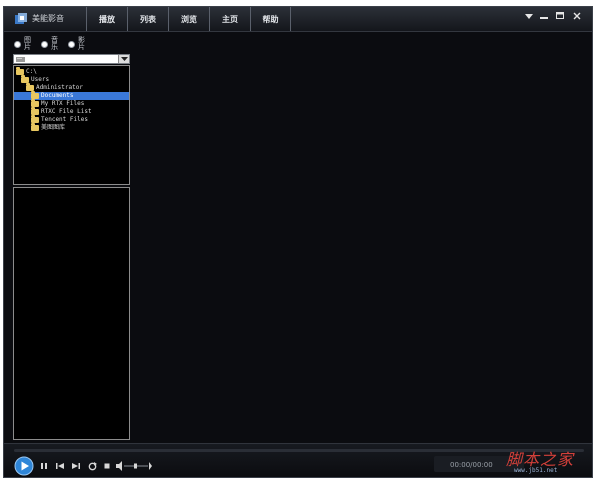 This screenshot has height=482, width=600. Describe the element at coordinates (57, 95) in the screenshot. I see `tree-node-label: Documents` at that location.